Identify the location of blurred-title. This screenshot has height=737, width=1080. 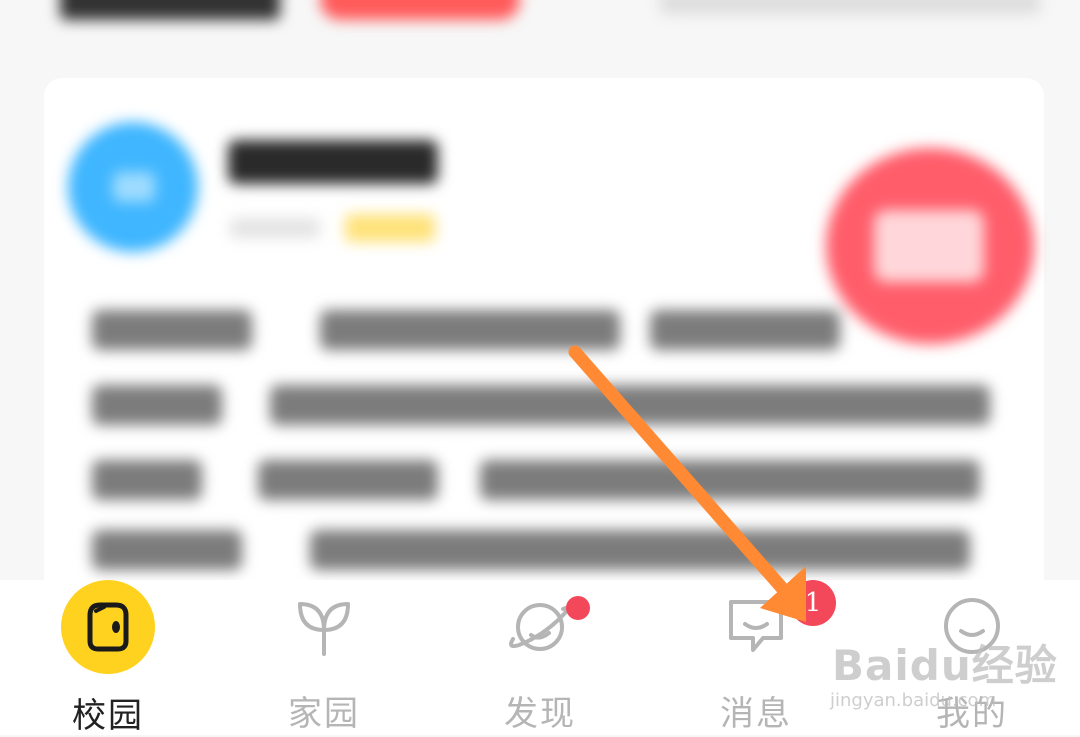
(170, 10).